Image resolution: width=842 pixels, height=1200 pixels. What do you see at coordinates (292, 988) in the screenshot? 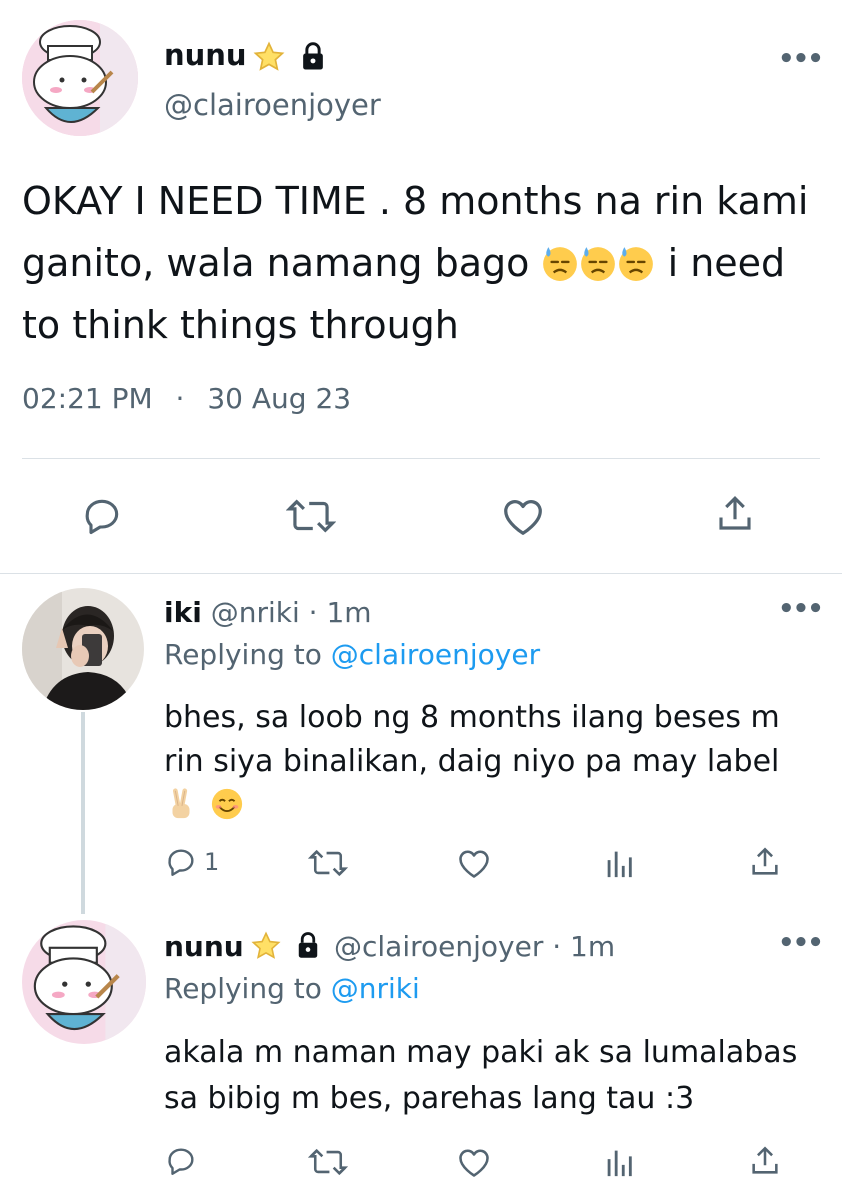
I see `replying-to: Replying to @nriki` at bounding box center [292, 988].